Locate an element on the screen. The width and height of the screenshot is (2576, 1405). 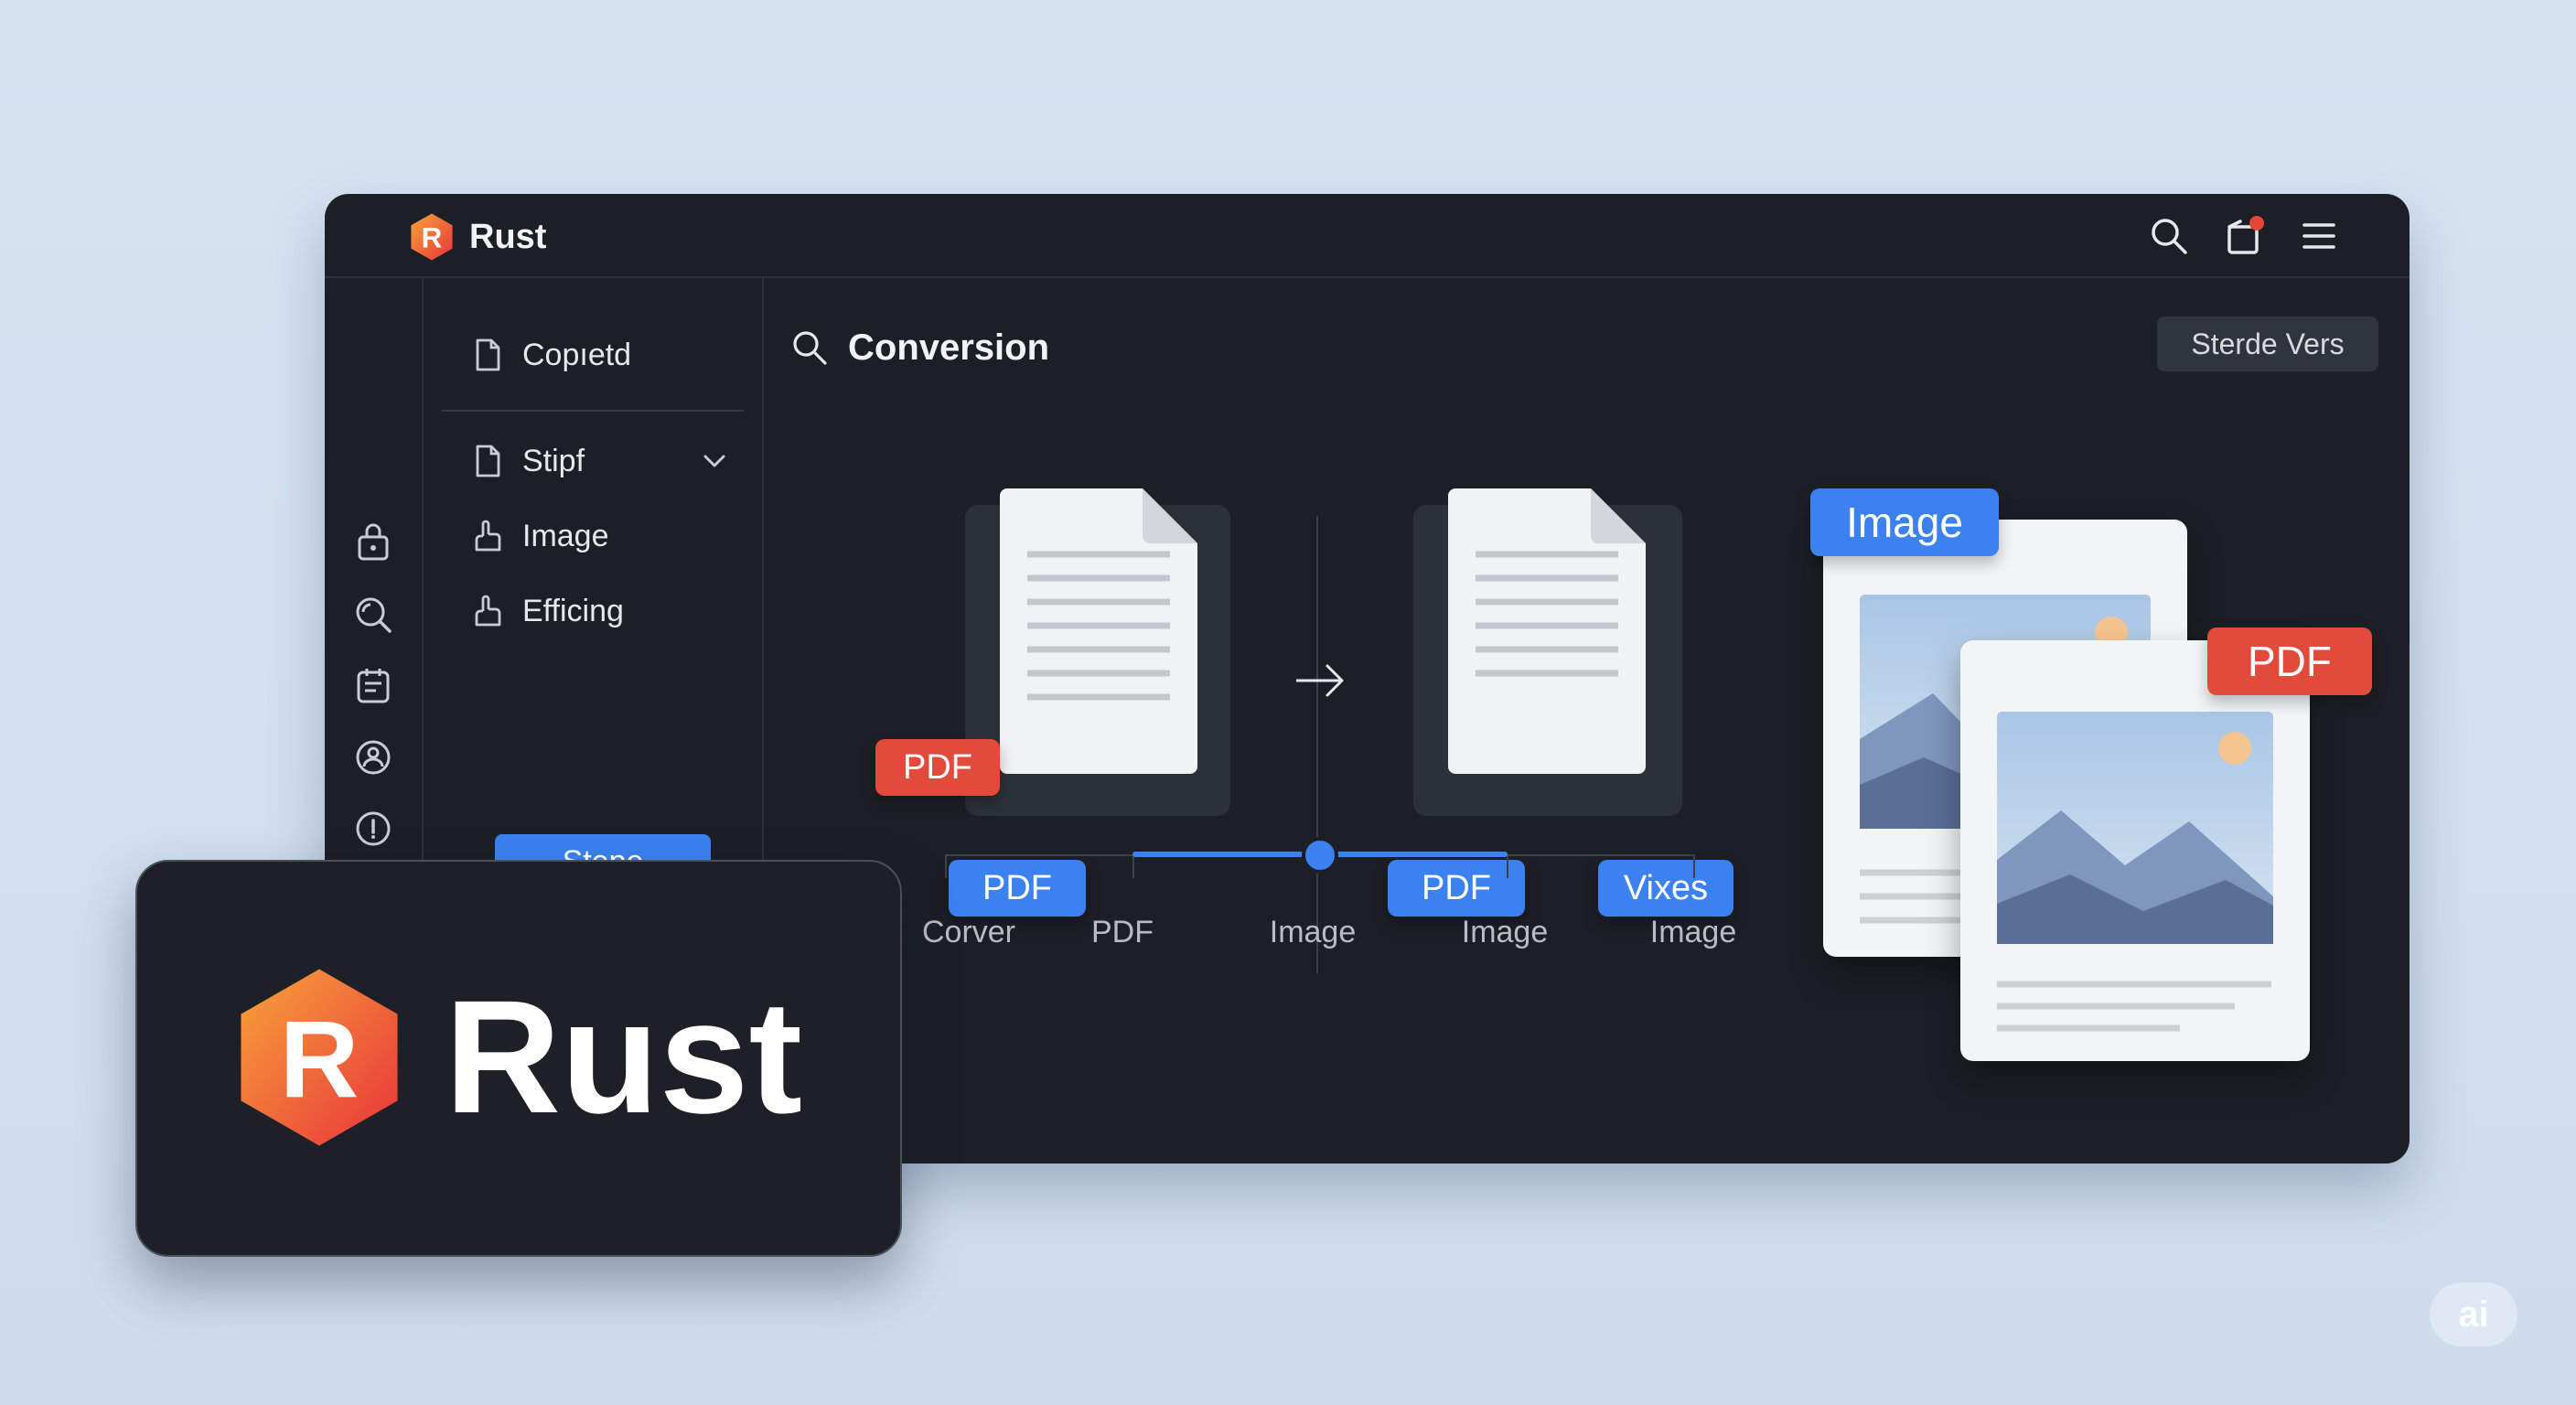
notification-icon is located at coordinates (2244, 236).